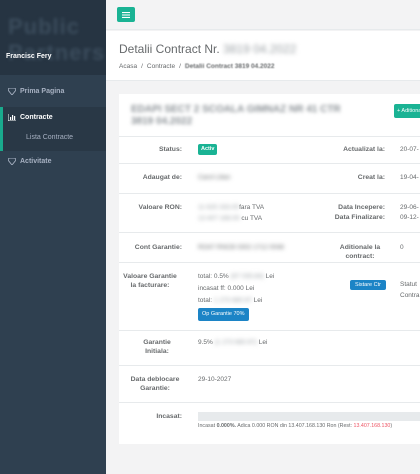 This screenshot has height=474, width=420. Describe the element at coordinates (169, 416) in the screenshot. I see `incasat-label: Incasat:` at that location.